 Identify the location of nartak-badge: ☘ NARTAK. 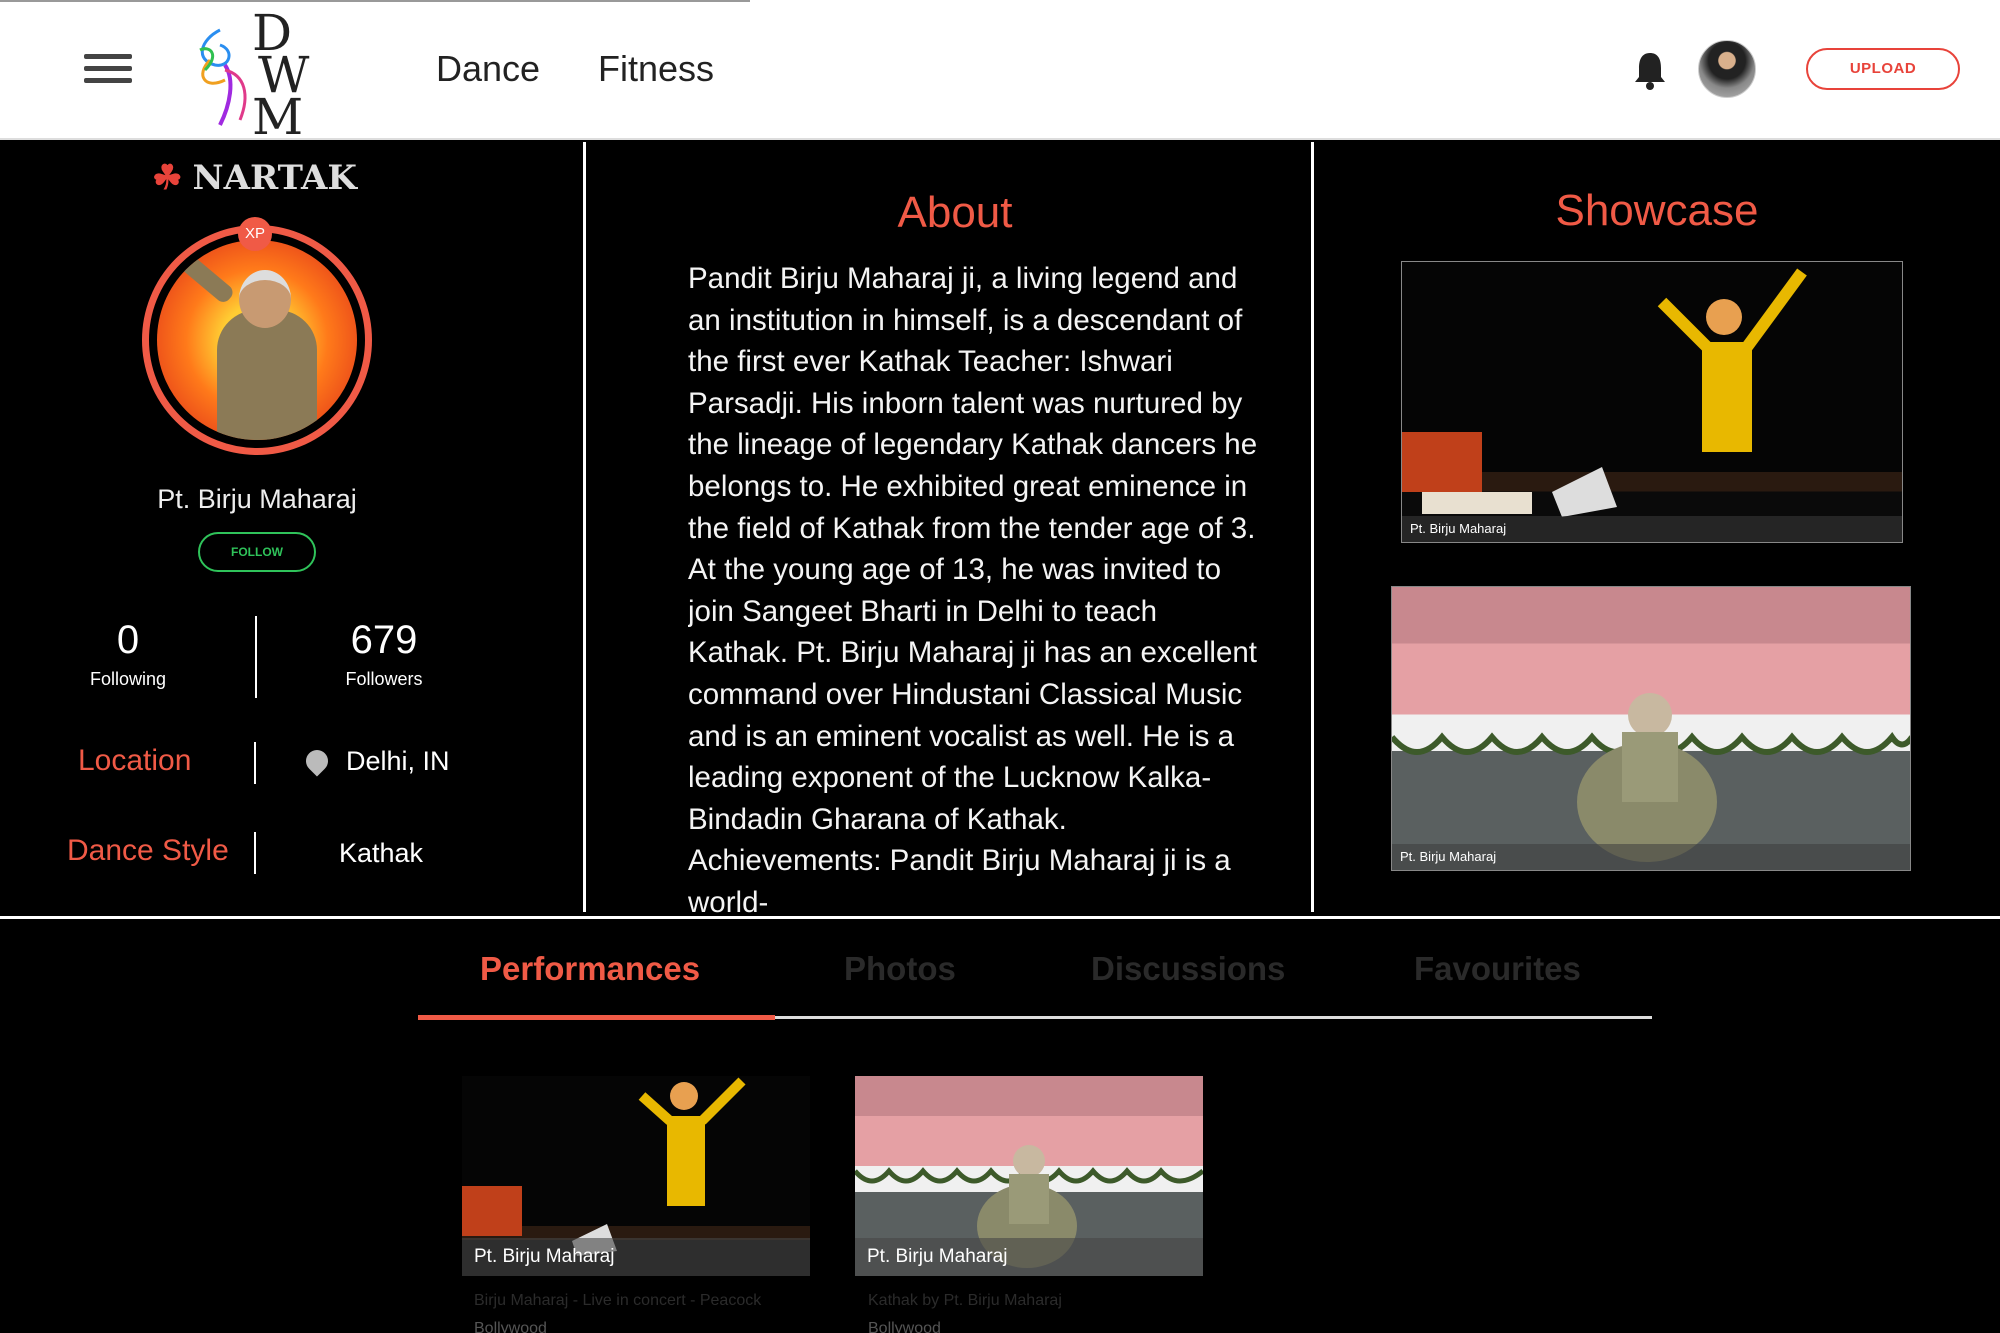
(254, 178).